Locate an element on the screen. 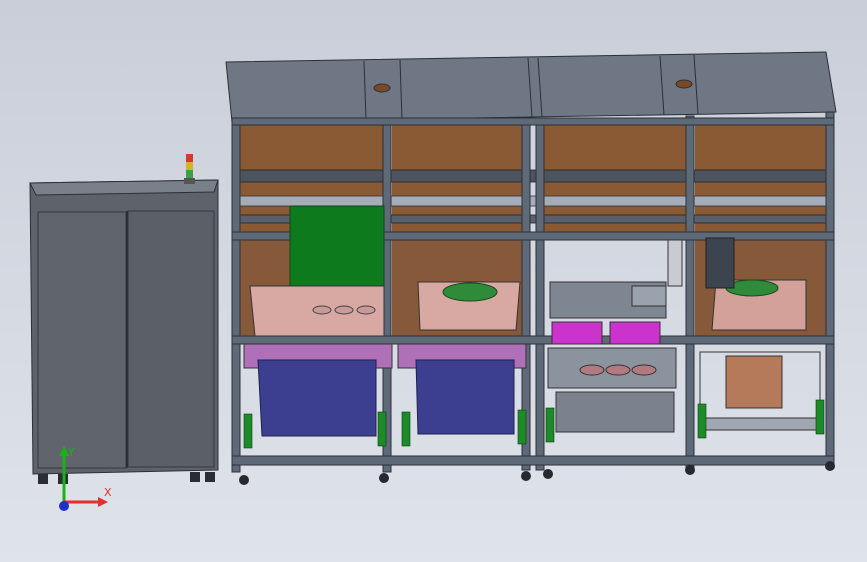  coordinate-triad: Y X is located at coordinates (85, 478).